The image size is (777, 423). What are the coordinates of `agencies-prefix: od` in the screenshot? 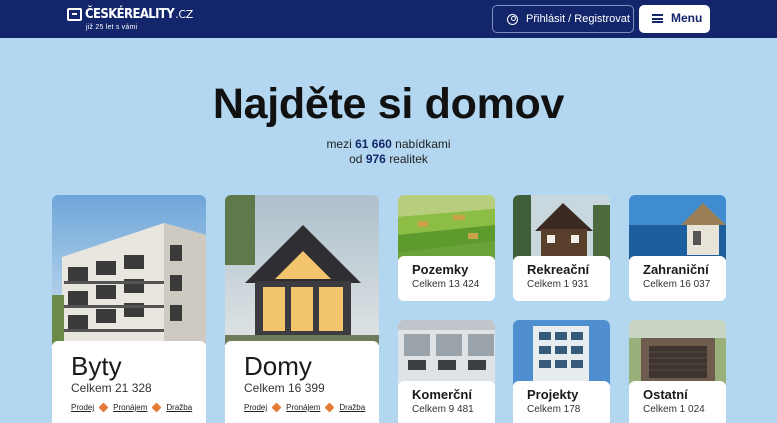 It's located at (356, 159).